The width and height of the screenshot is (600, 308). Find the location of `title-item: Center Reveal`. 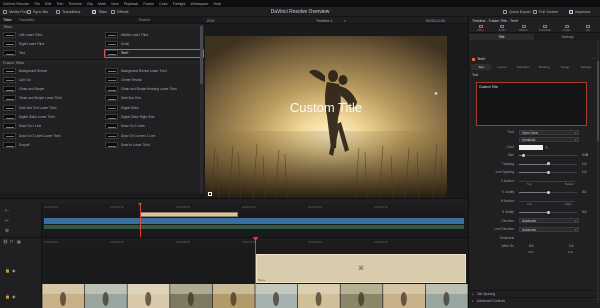

title-item: Center Reveal is located at coordinates (154, 79).